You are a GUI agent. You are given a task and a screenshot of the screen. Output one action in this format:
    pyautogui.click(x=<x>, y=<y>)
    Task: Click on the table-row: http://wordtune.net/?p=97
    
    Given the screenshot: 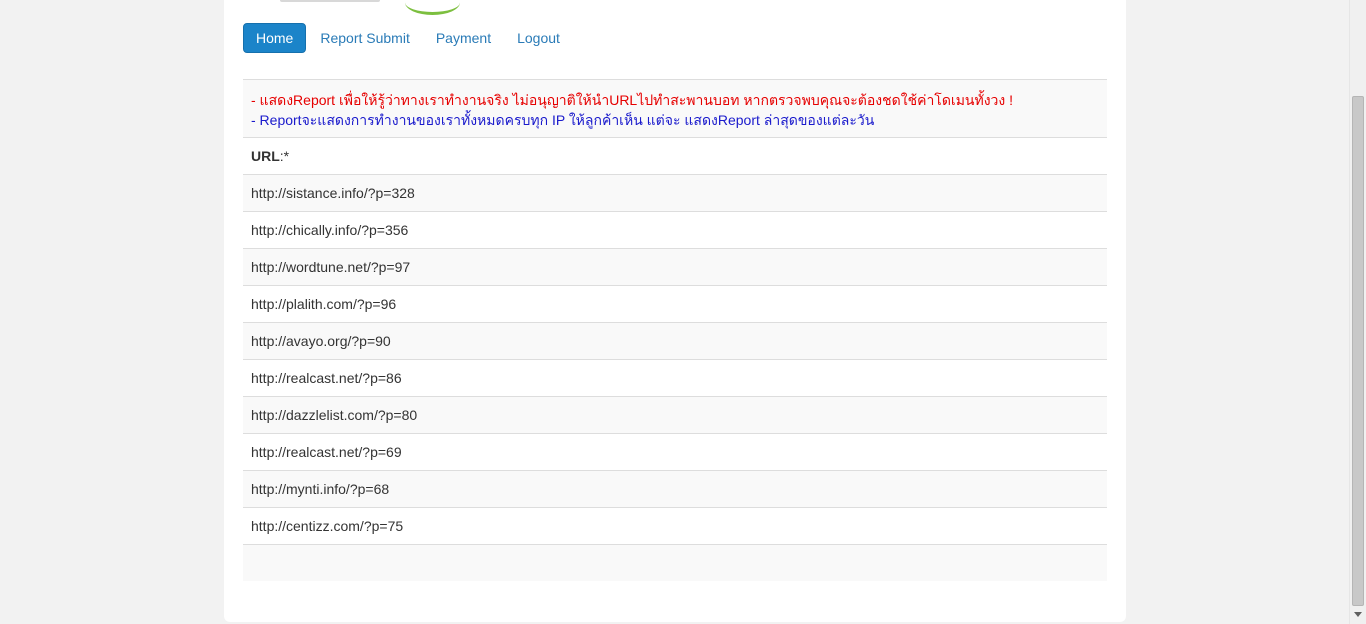 What is the action you would take?
    pyautogui.click(x=675, y=267)
    